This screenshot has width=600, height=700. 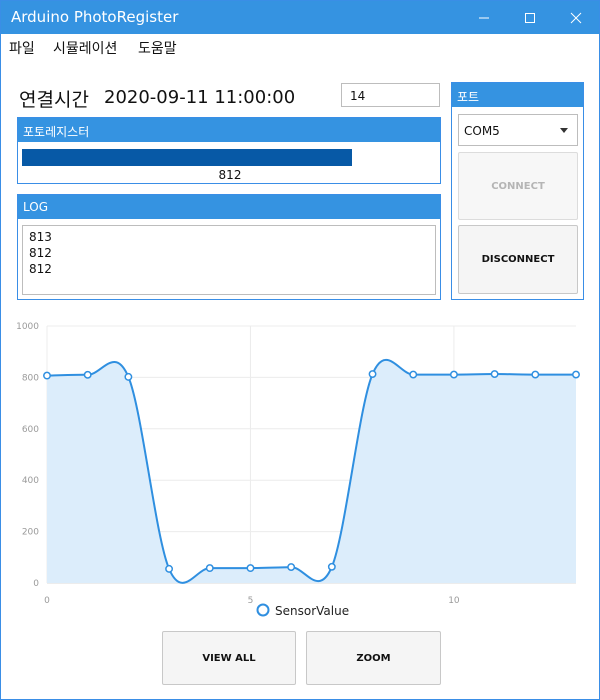 I want to click on menu-simulation: 시뮬레이션, so click(x=85, y=48).